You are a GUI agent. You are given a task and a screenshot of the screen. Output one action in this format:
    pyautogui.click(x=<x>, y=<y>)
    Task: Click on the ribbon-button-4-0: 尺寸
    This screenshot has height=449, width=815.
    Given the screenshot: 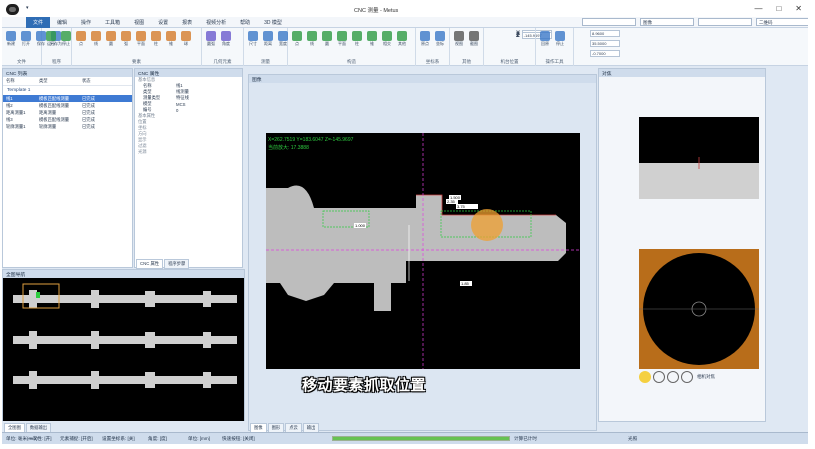 What is the action you would take?
    pyautogui.click(x=253, y=39)
    